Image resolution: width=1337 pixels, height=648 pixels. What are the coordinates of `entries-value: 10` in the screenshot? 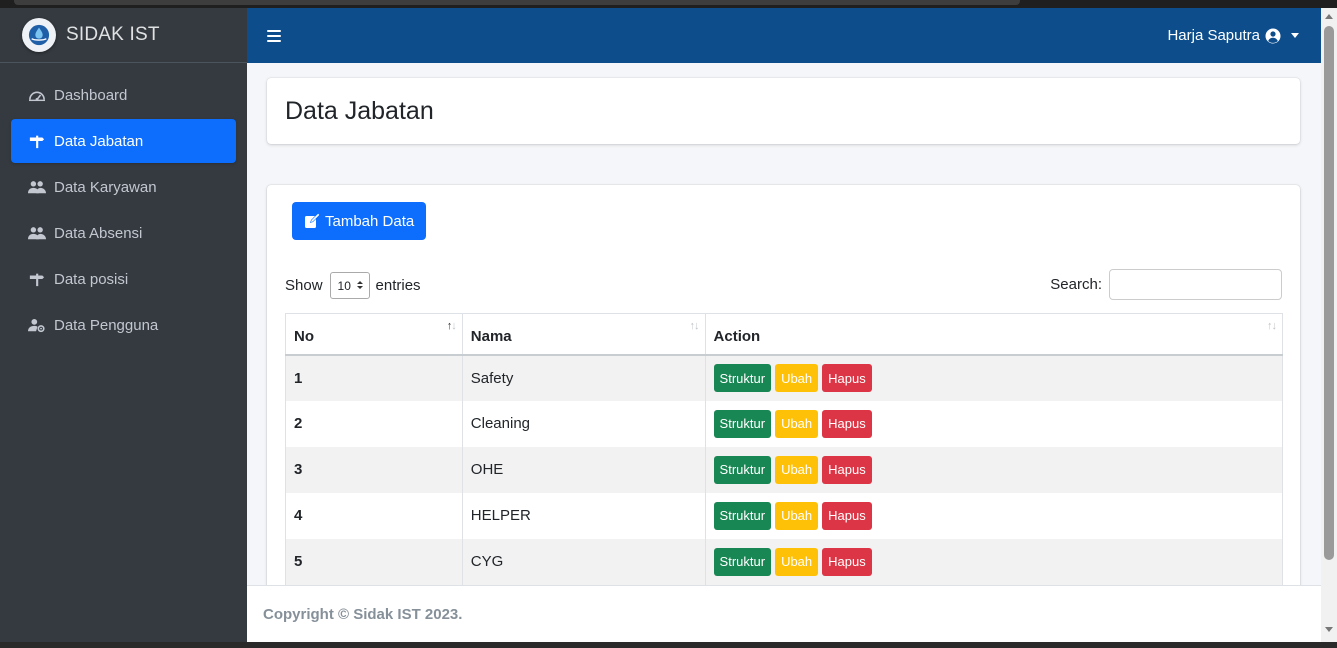 It's located at (344, 285).